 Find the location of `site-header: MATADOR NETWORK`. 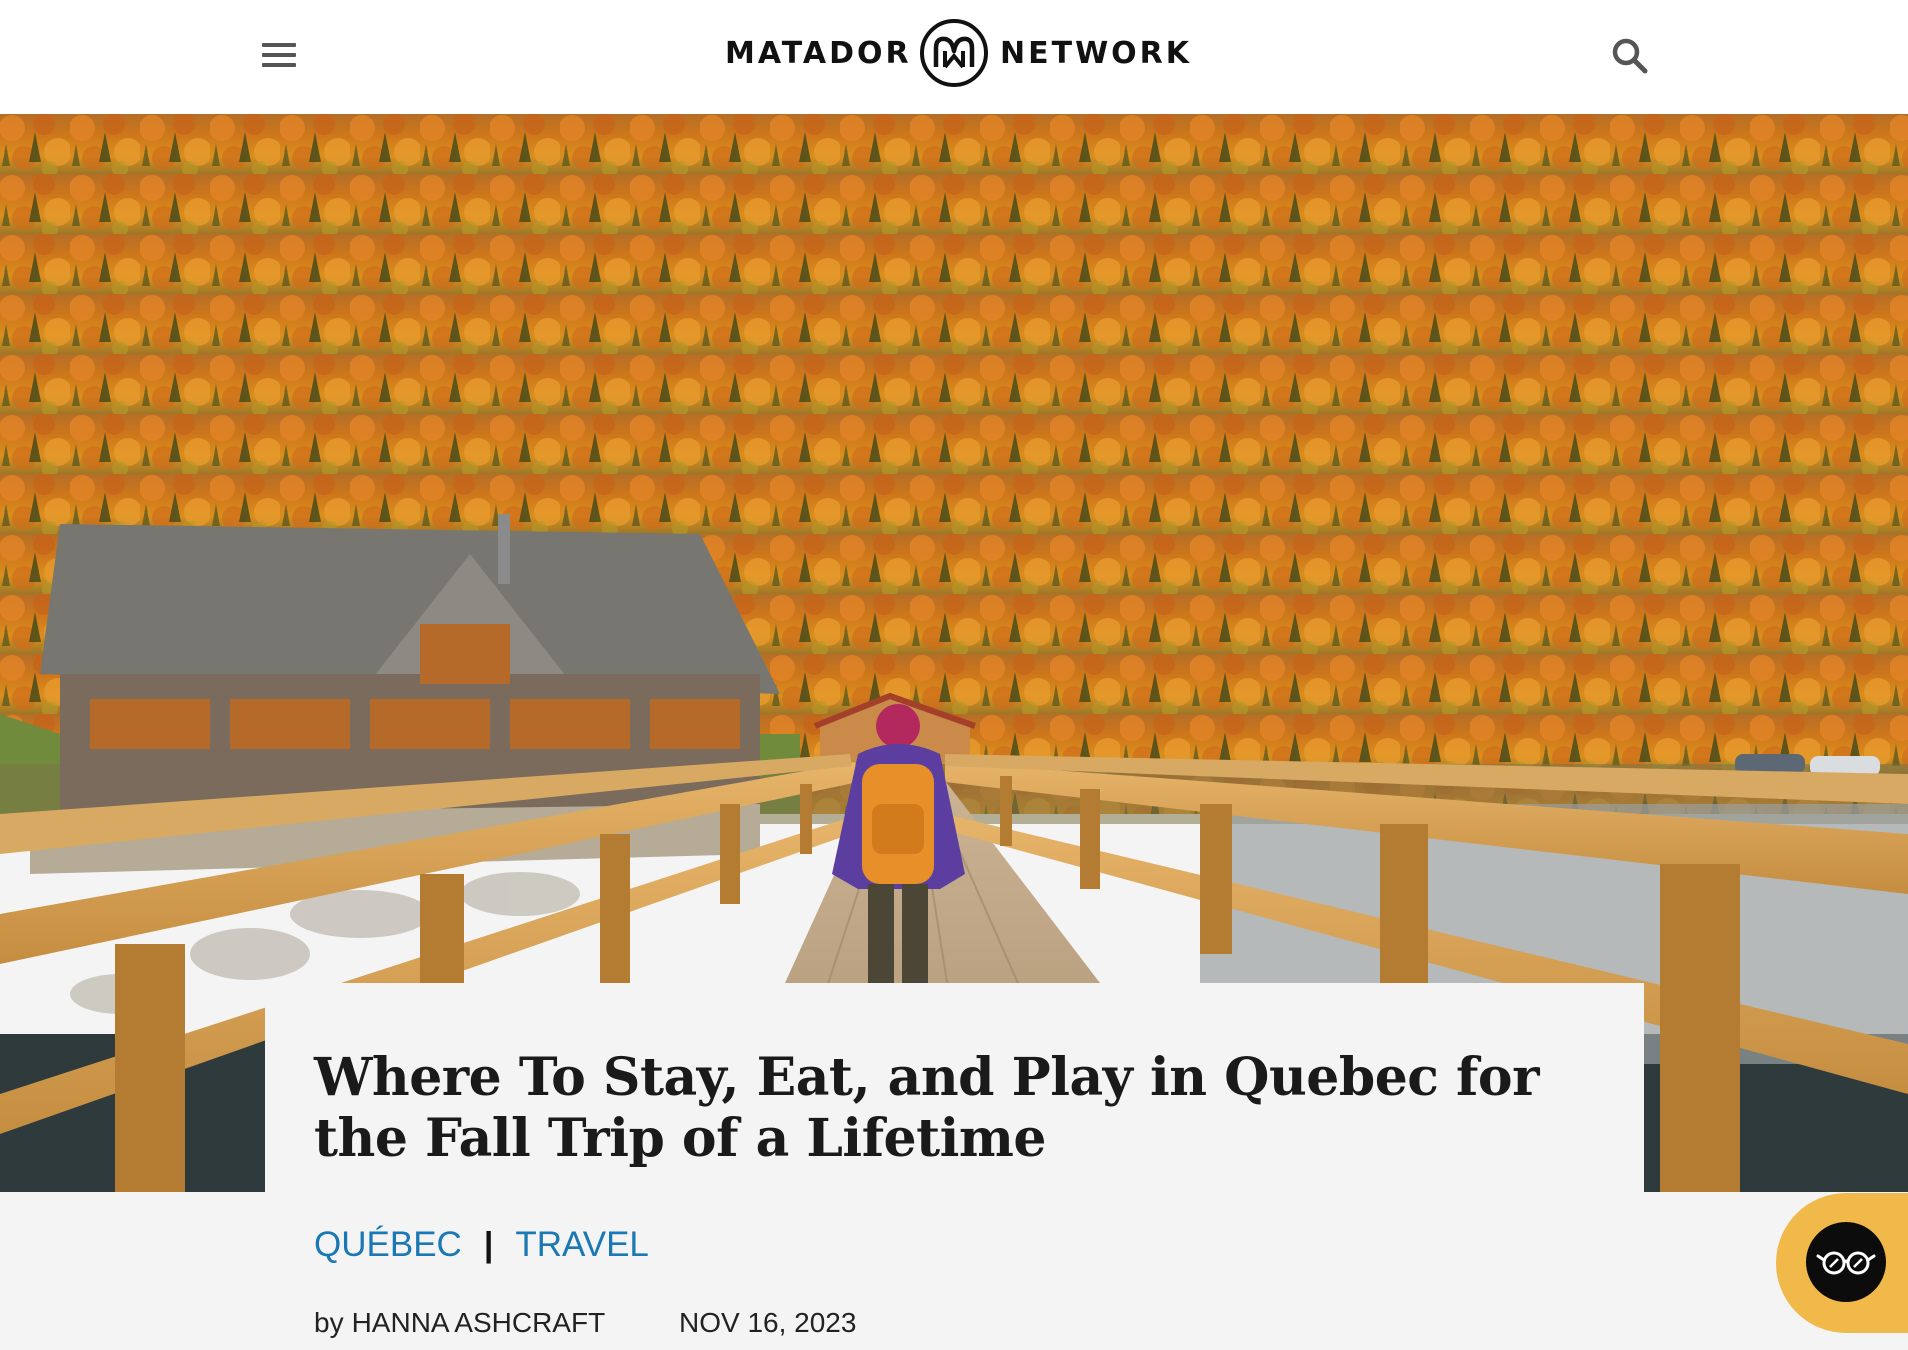

site-header: MATADOR NETWORK is located at coordinates (954, 57).